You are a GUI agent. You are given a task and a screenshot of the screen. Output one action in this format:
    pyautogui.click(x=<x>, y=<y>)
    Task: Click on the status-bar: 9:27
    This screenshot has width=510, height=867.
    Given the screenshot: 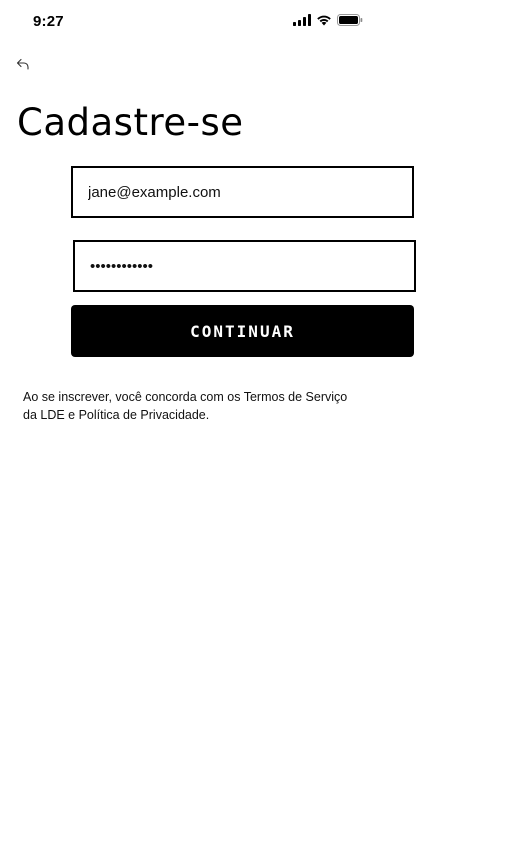 What is the action you would take?
    pyautogui.click(x=255, y=23)
    